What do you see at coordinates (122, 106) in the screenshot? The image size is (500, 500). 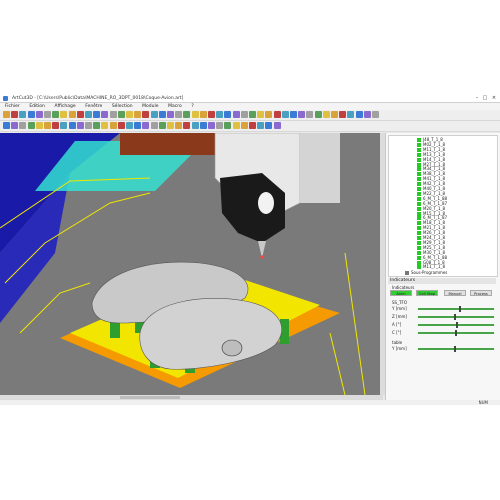 I see `menu-selection: Sélection` at bounding box center [122, 106].